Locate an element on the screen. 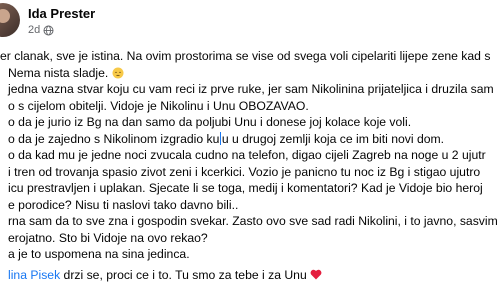 This screenshot has width=500, height=300. post-header: Ida Prester 2d is located at coordinates (250, 22).